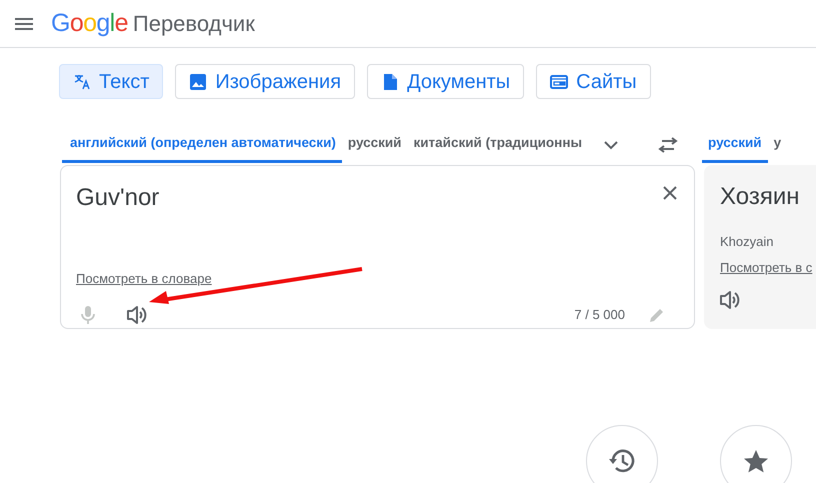 This screenshot has width=816, height=483. What do you see at coordinates (766, 267) in the screenshot?
I see `dictionary-link: Посмотреть в с` at bounding box center [766, 267].